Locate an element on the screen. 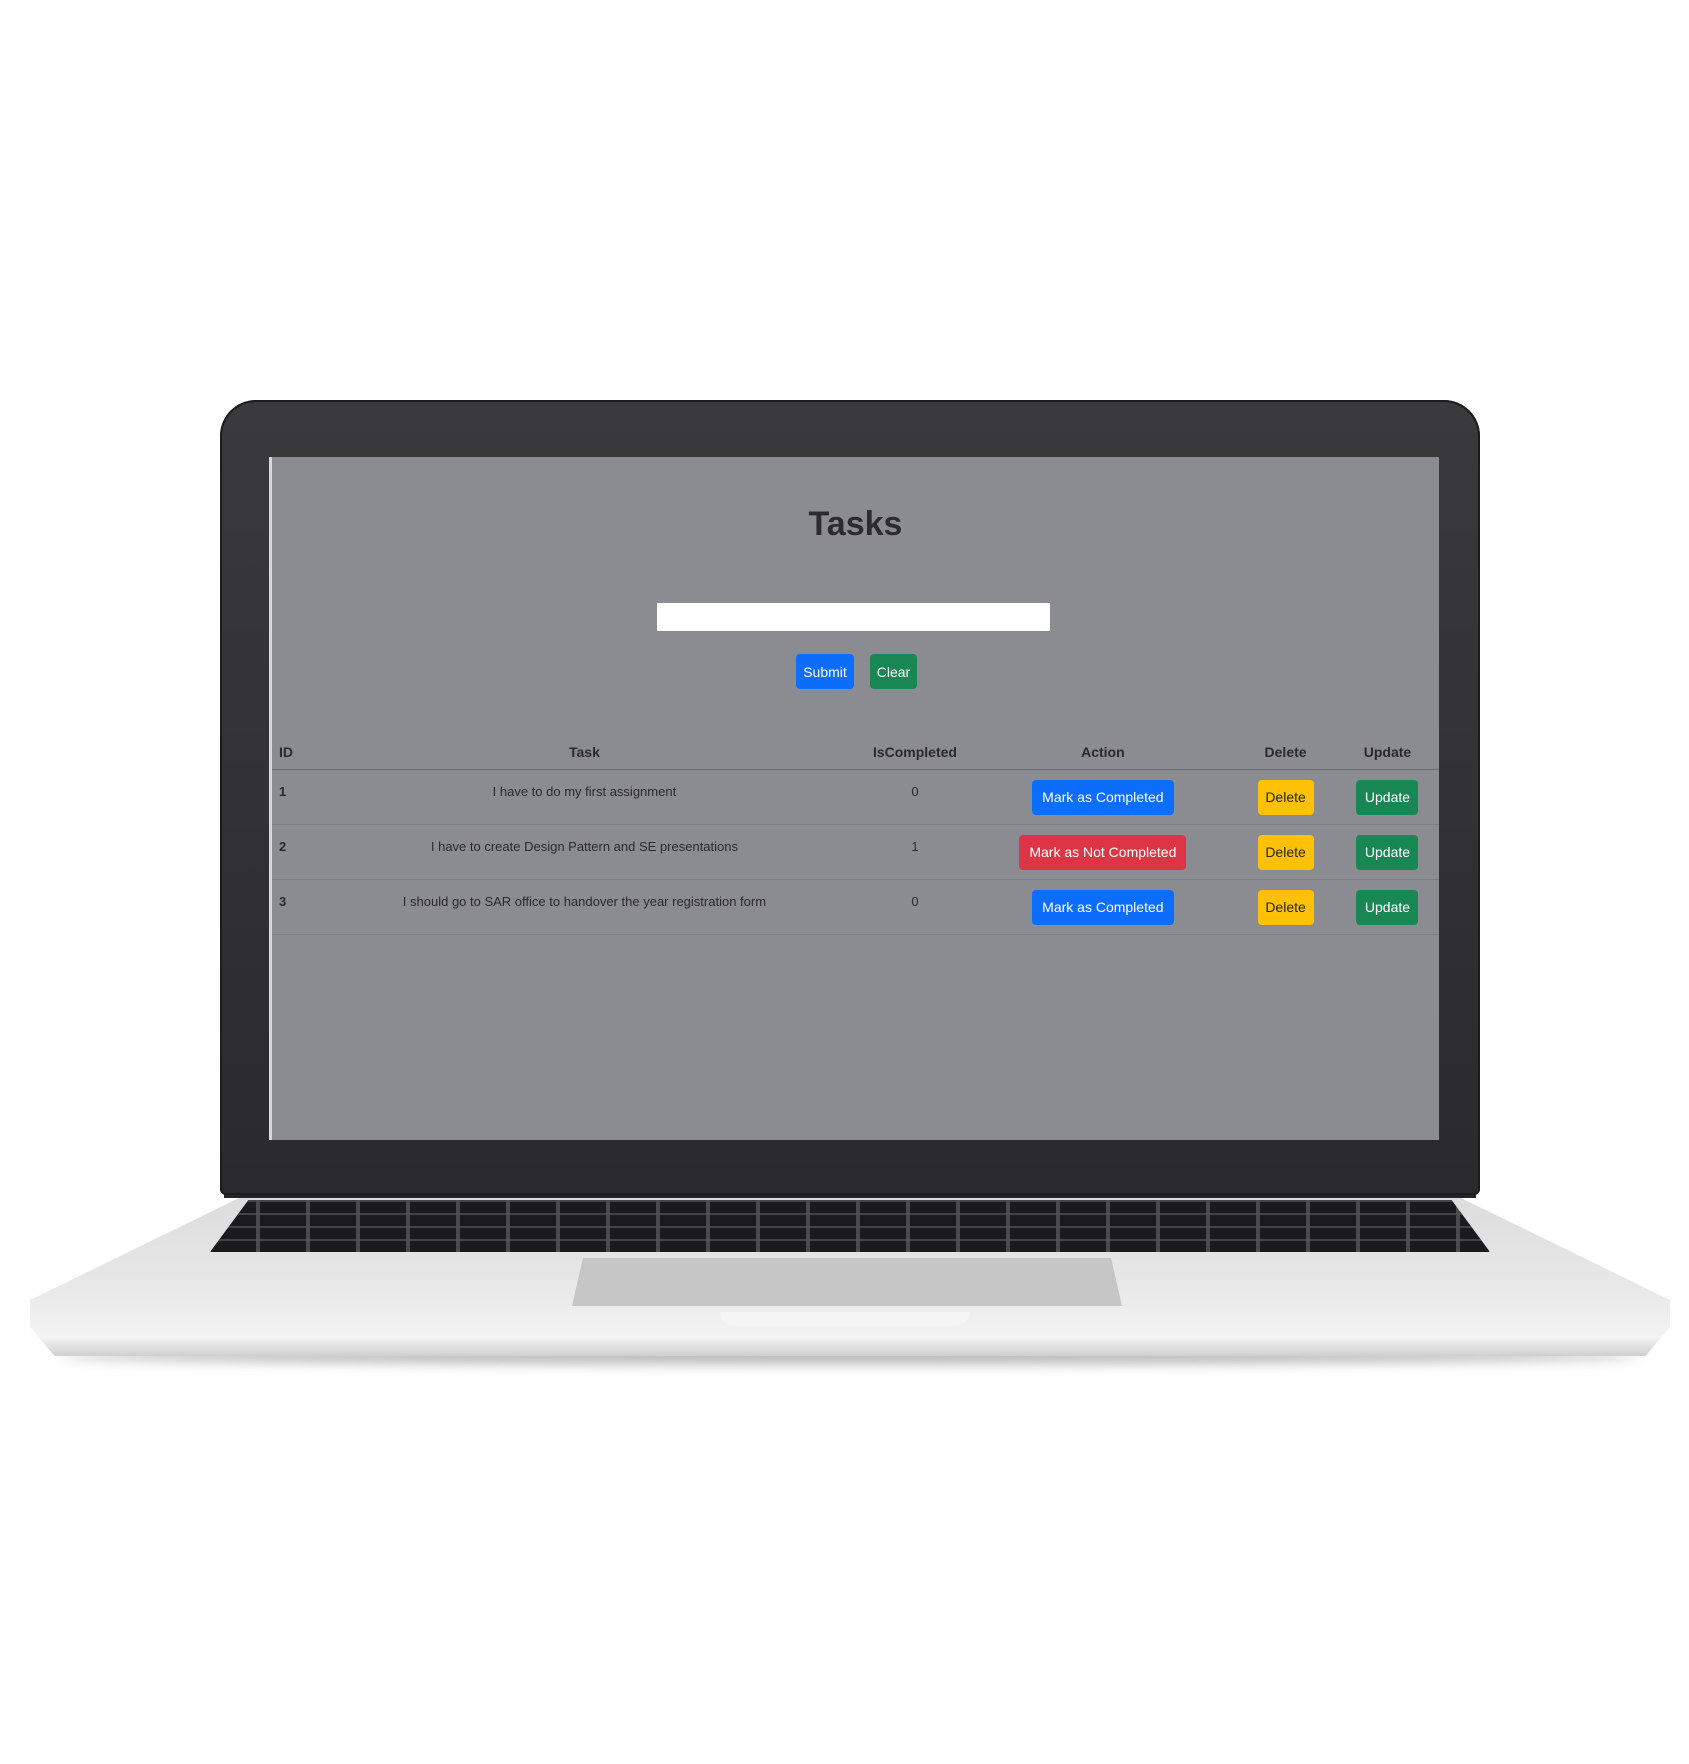 Image resolution: width=1689 pixels, height=1764 pixels. row-is-completed-text: 1 is located at coordinates (915, 846).